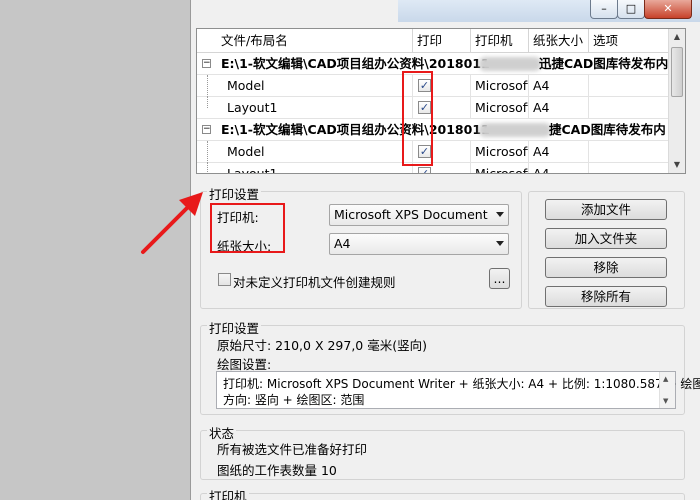  Describe the element at coordinates (342, 243) in the screenshot. I see `paper-size-value: A4` at that location.